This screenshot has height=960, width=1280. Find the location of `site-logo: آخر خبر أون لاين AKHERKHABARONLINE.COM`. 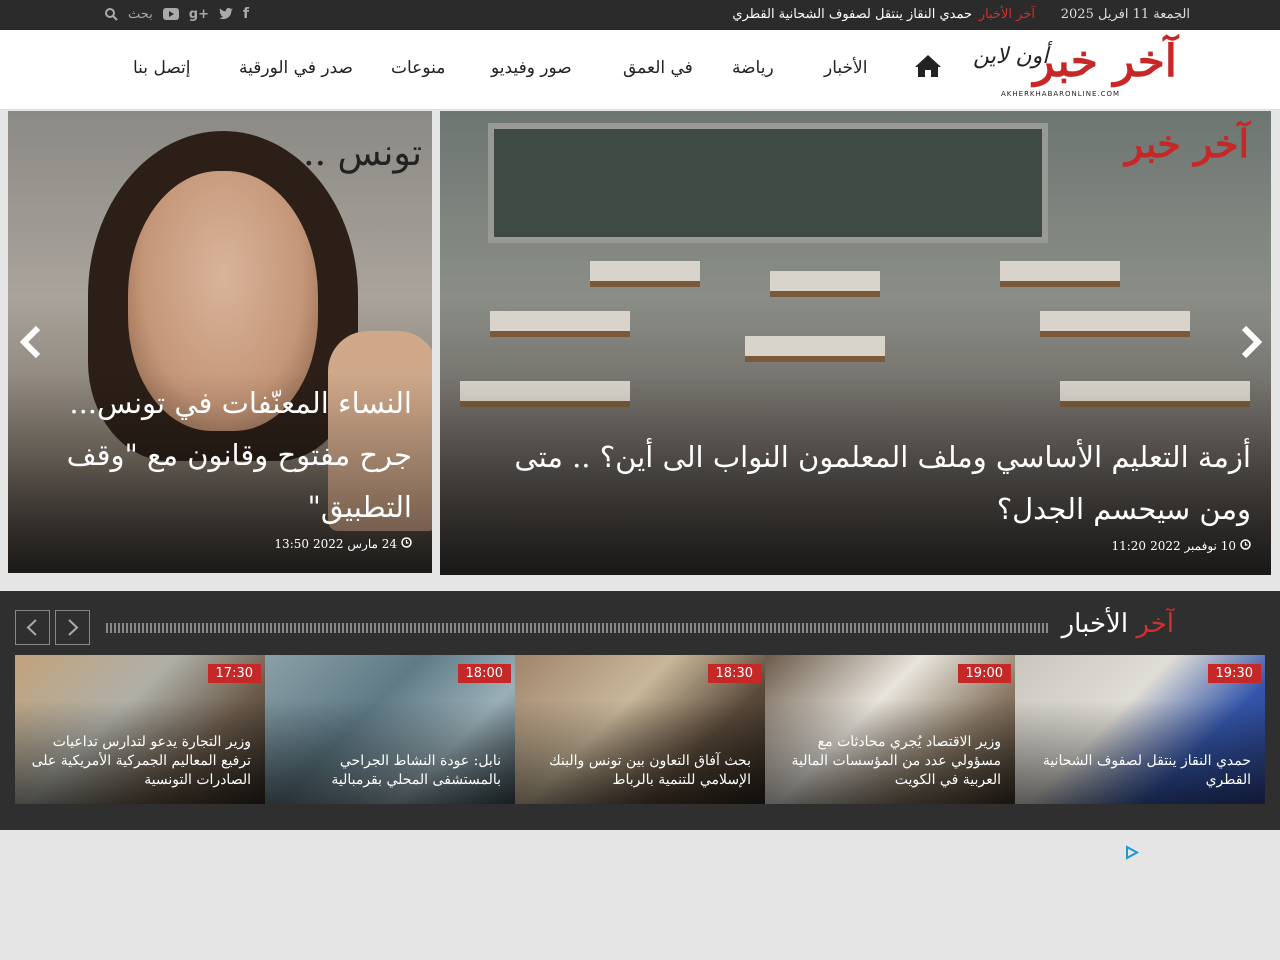

site-logo: آخر خبر أون لاين AKHERKHABARONLINE.COM is located at coordinates (1071, 67).